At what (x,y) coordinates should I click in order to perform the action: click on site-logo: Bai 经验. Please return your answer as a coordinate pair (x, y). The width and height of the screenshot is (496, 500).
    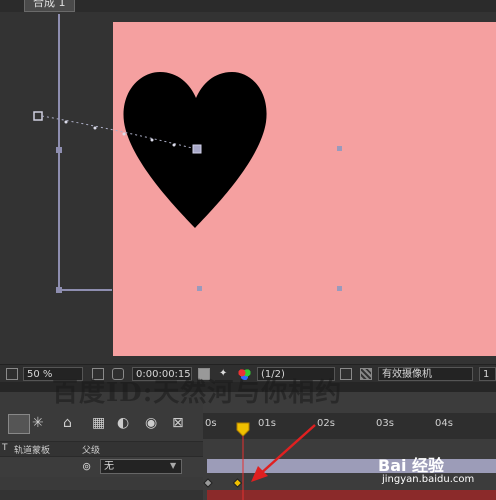
    Looking at the image, I should click on (411, 465).